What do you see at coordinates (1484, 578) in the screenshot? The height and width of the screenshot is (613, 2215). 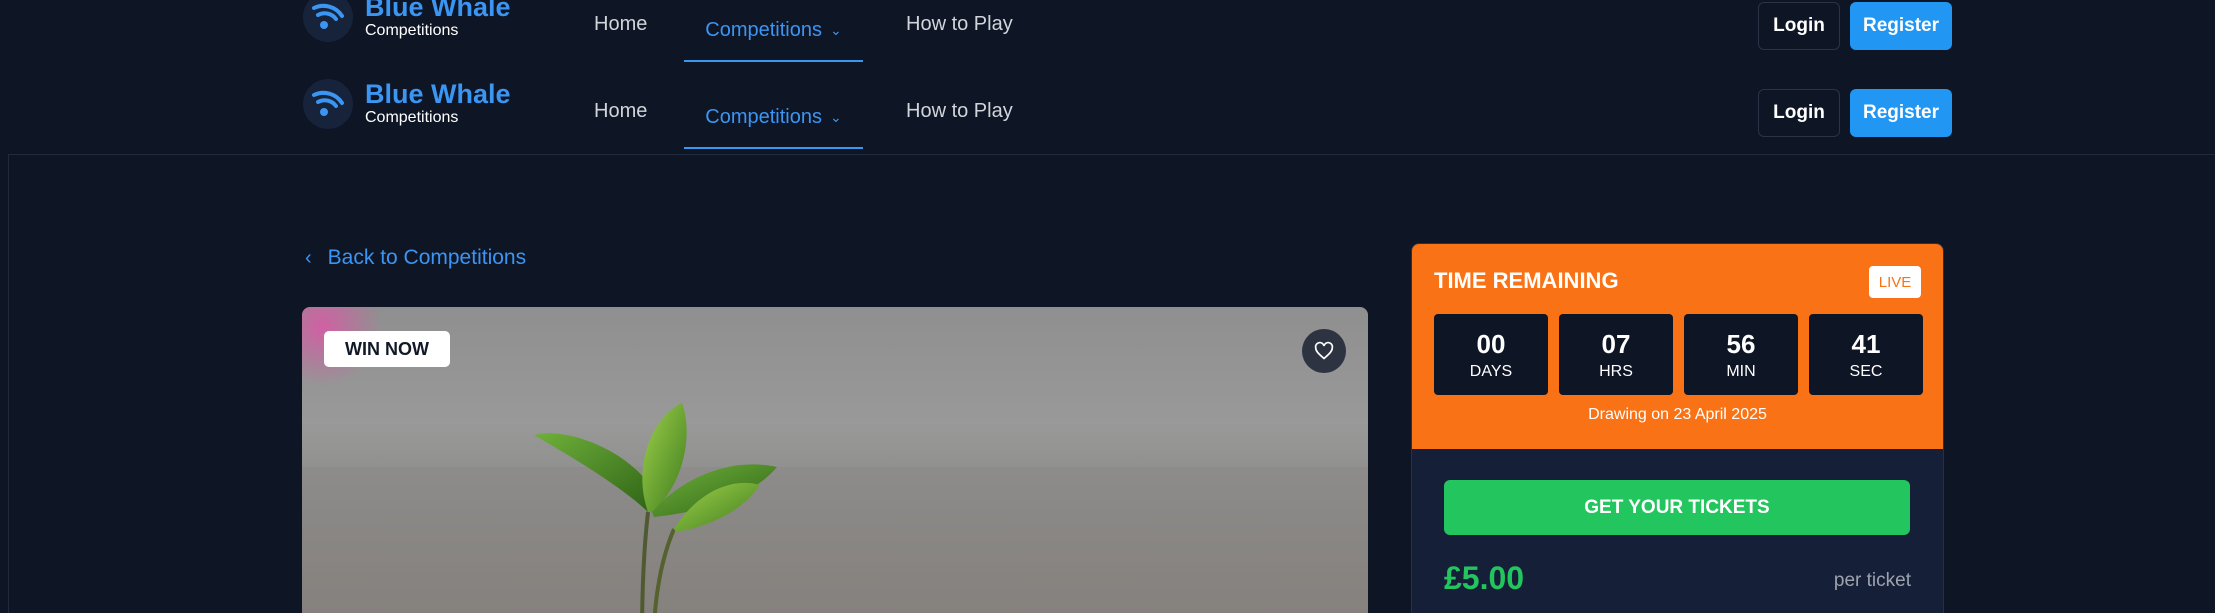 I see `ticket-price: £5.00` at bounding box center [1484, 578].